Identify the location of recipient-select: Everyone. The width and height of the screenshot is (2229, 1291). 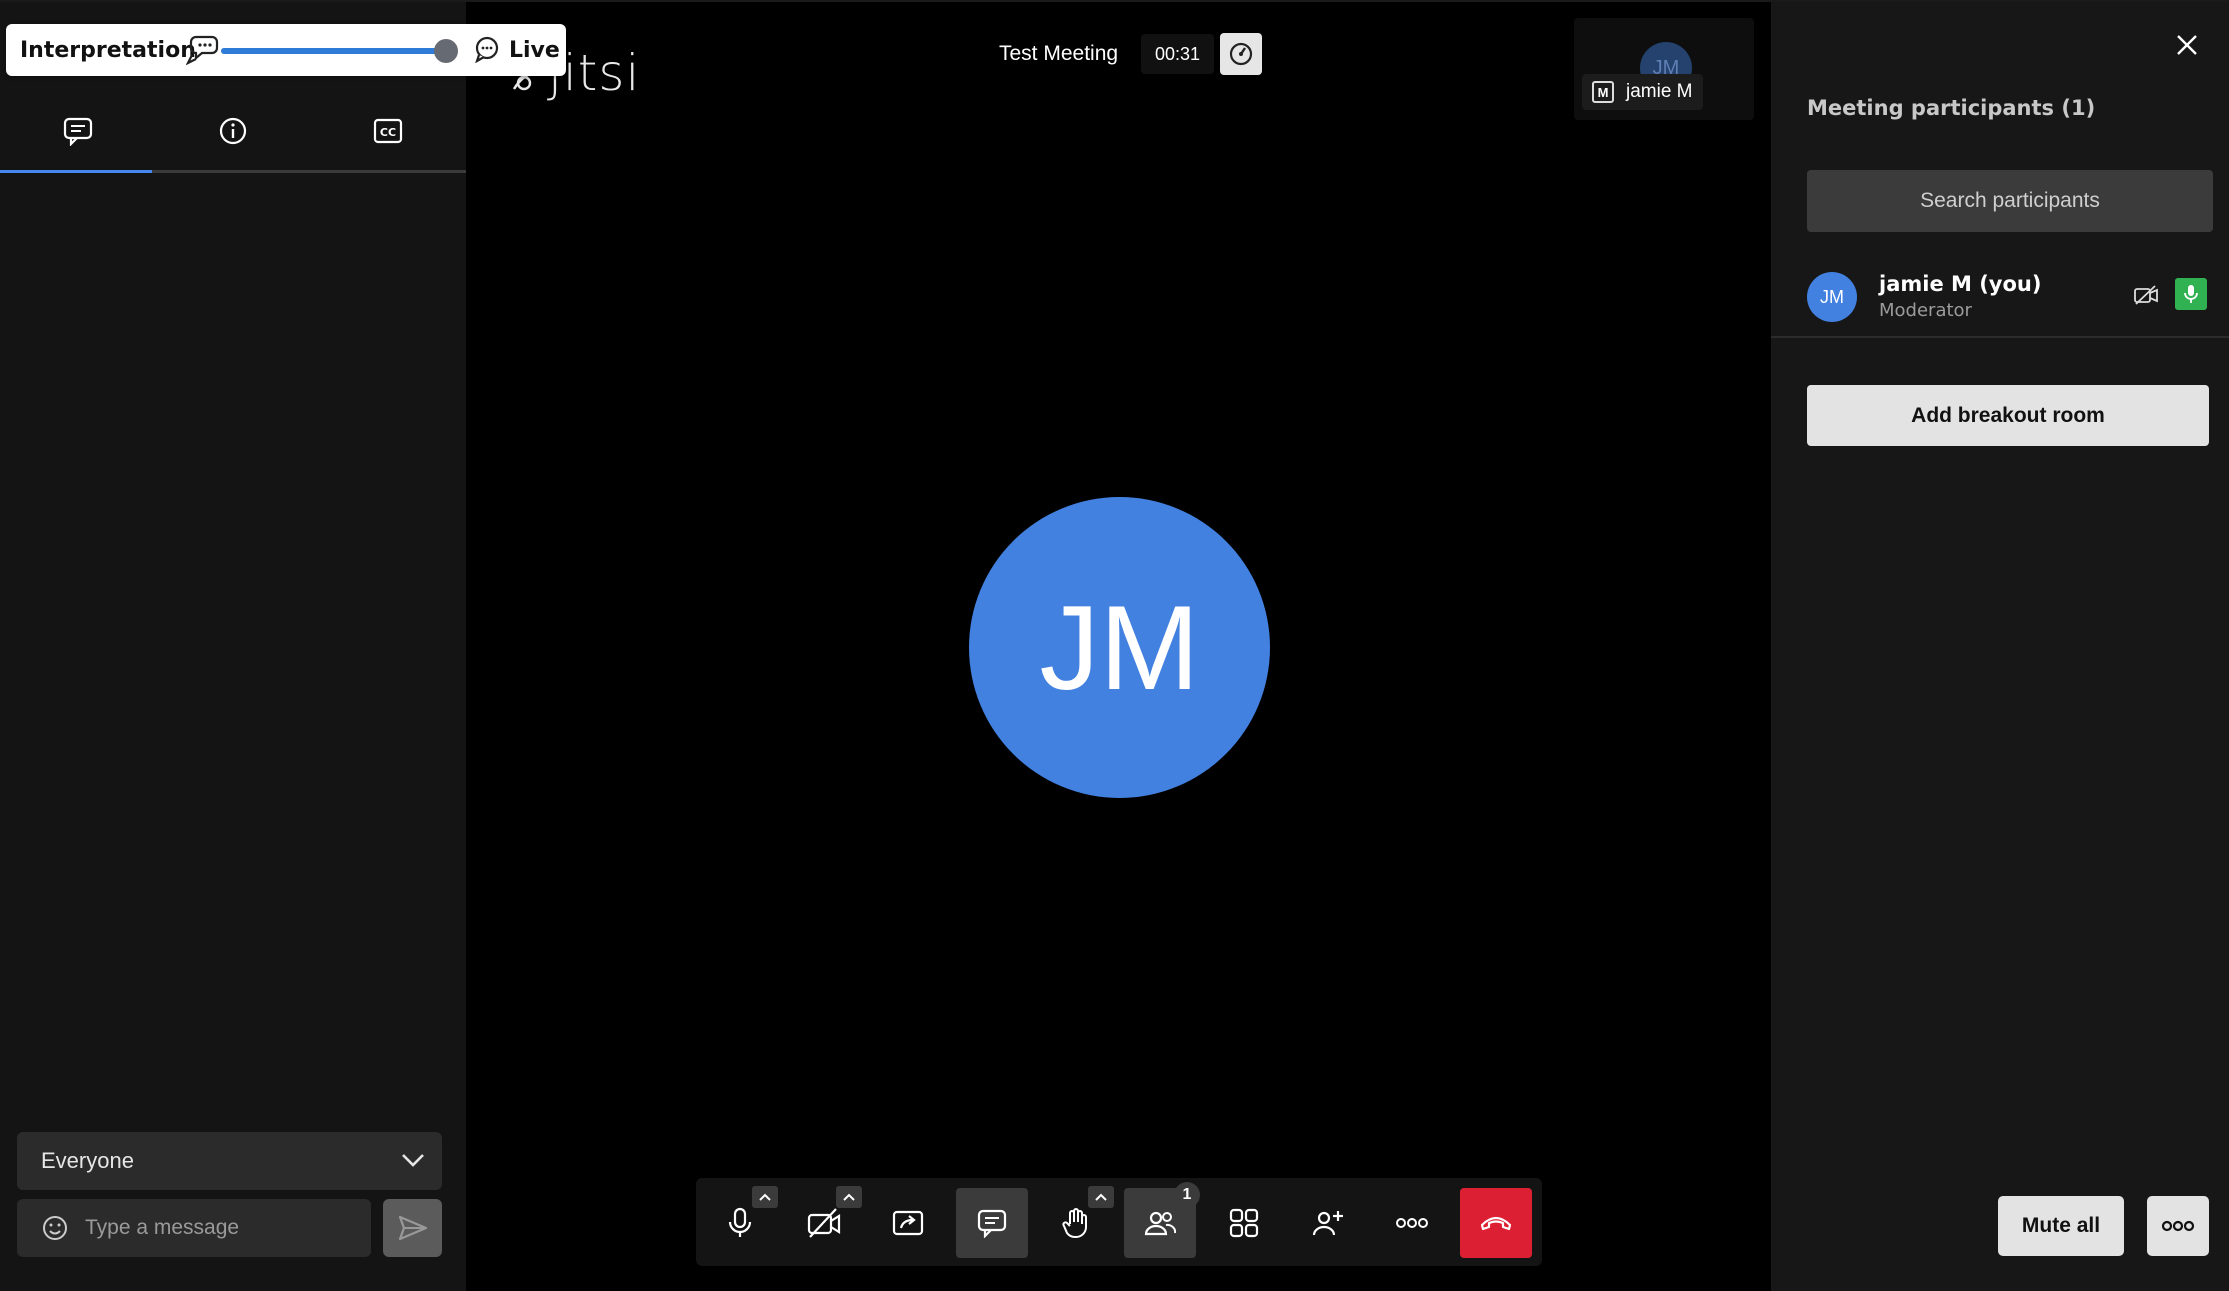
(229, 1161).